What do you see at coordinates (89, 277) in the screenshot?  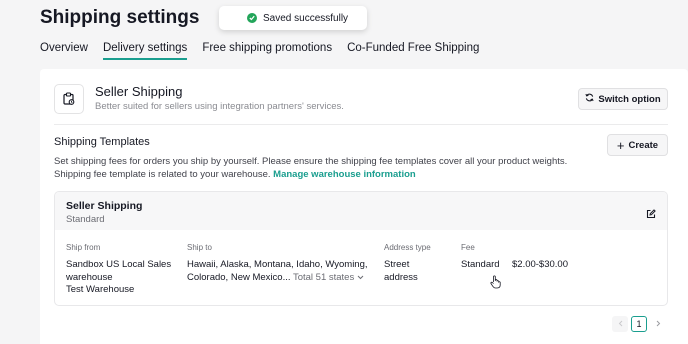 I see `ship-from-line: warehouse` at bounding box center [89, 277].